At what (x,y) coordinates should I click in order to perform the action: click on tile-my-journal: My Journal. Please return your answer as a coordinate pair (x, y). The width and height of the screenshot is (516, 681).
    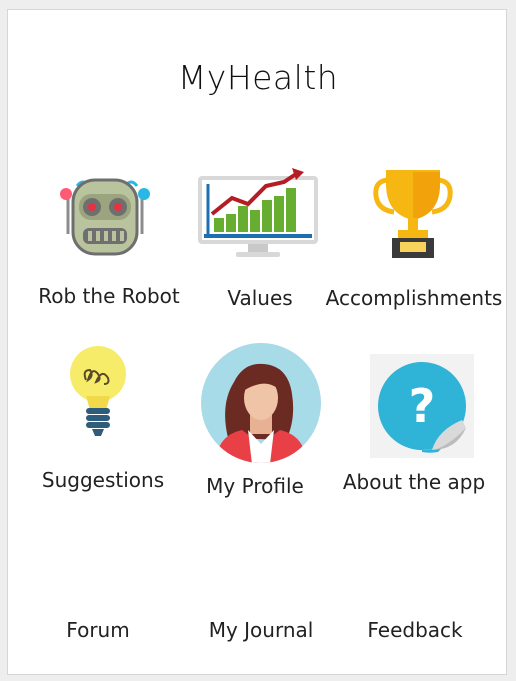
    Looking at the image, I should click on (262, 632).